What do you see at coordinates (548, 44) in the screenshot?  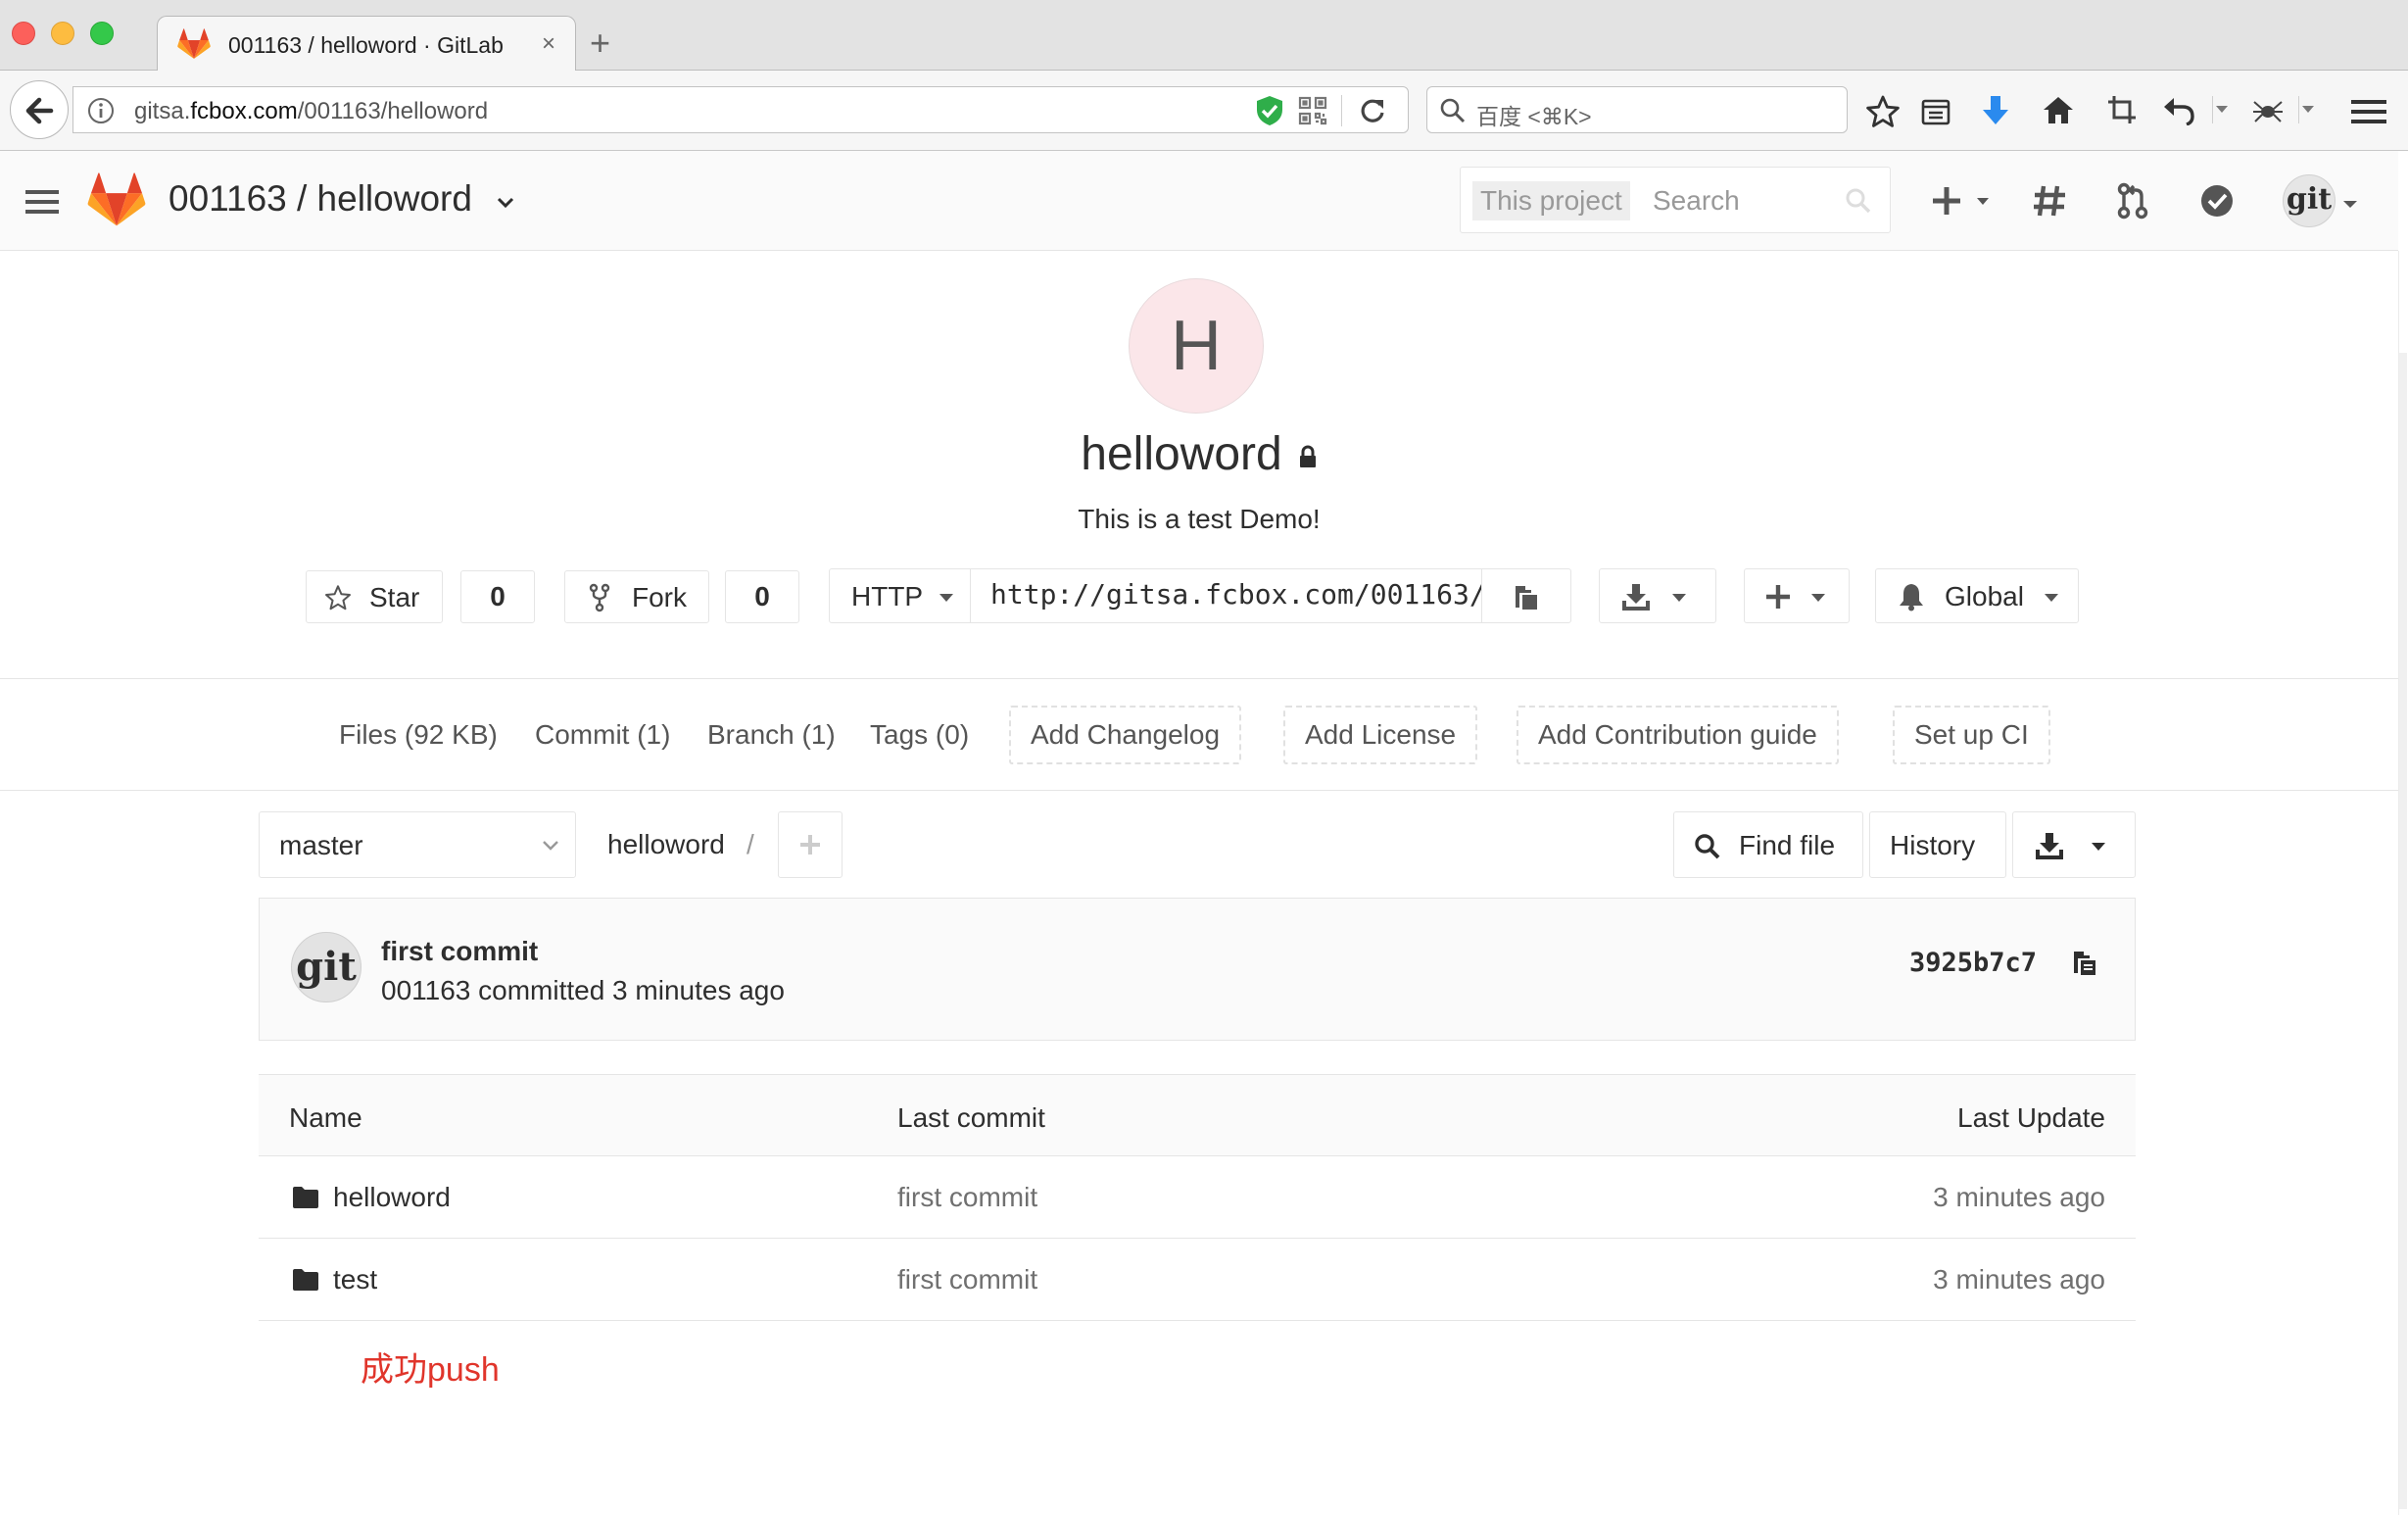 I see `tab-close-icon: ×` at bounding box center [548, 44].